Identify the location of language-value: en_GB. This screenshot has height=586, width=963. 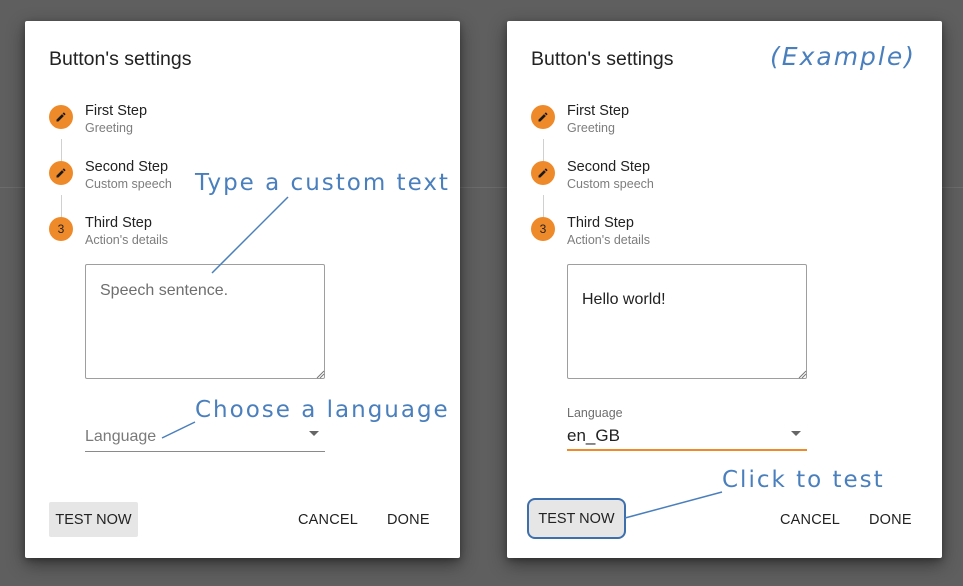
(593, 435).